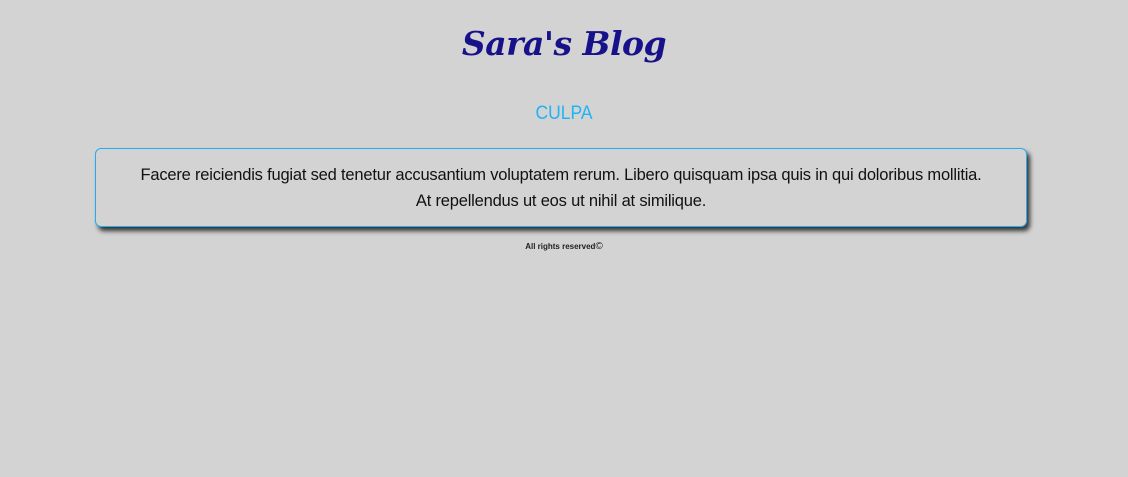  What do you see at coordinates (560, 246) in the screenshot?
I see `footer-text: All rights reserved` at bounding box center [560, 246].